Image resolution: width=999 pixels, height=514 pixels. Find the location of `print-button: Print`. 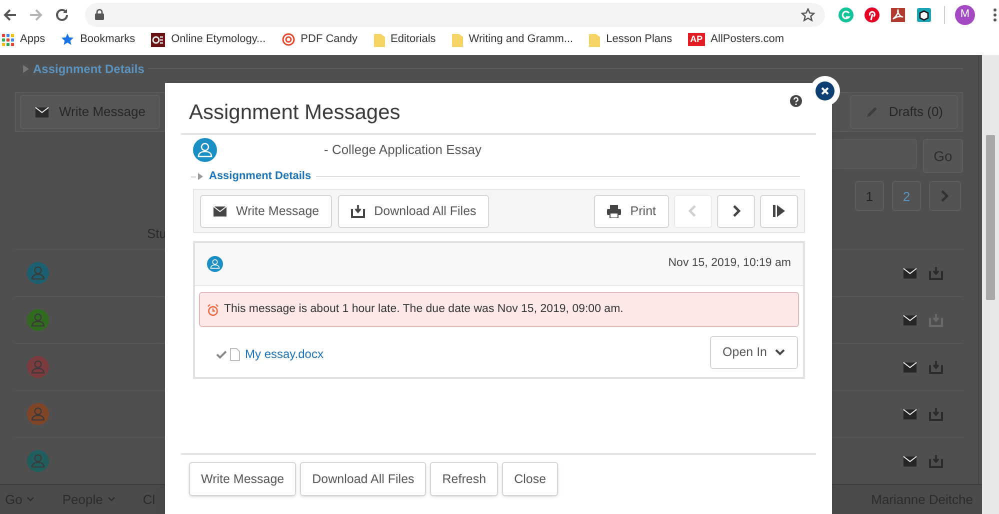

print-button: Print is located at coordinates (631, 211).